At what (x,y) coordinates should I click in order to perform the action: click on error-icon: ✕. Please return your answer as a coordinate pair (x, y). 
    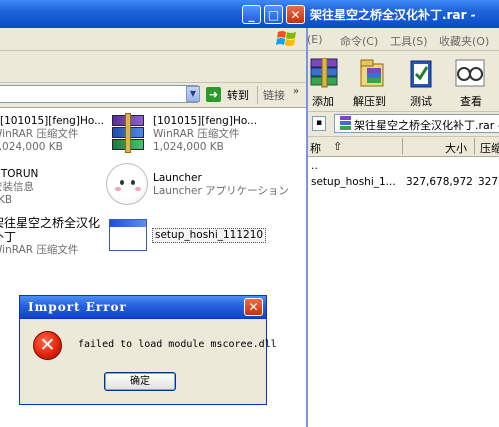
    Looking at the image, I should click on (47, 345).